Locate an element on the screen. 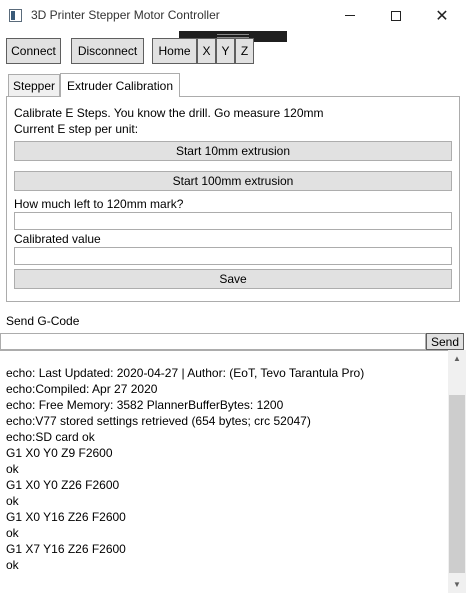  log-line: G1 X0 Y16 Z26 F2600 is located at coordinates (66, 517).